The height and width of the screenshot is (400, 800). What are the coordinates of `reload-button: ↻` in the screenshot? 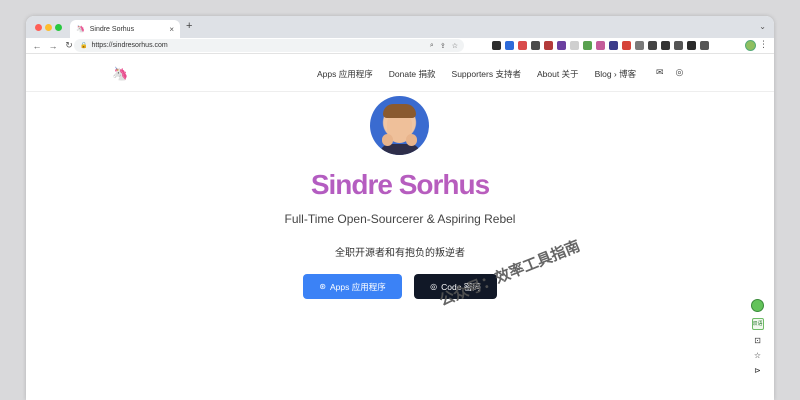 It's located at (69, 45).